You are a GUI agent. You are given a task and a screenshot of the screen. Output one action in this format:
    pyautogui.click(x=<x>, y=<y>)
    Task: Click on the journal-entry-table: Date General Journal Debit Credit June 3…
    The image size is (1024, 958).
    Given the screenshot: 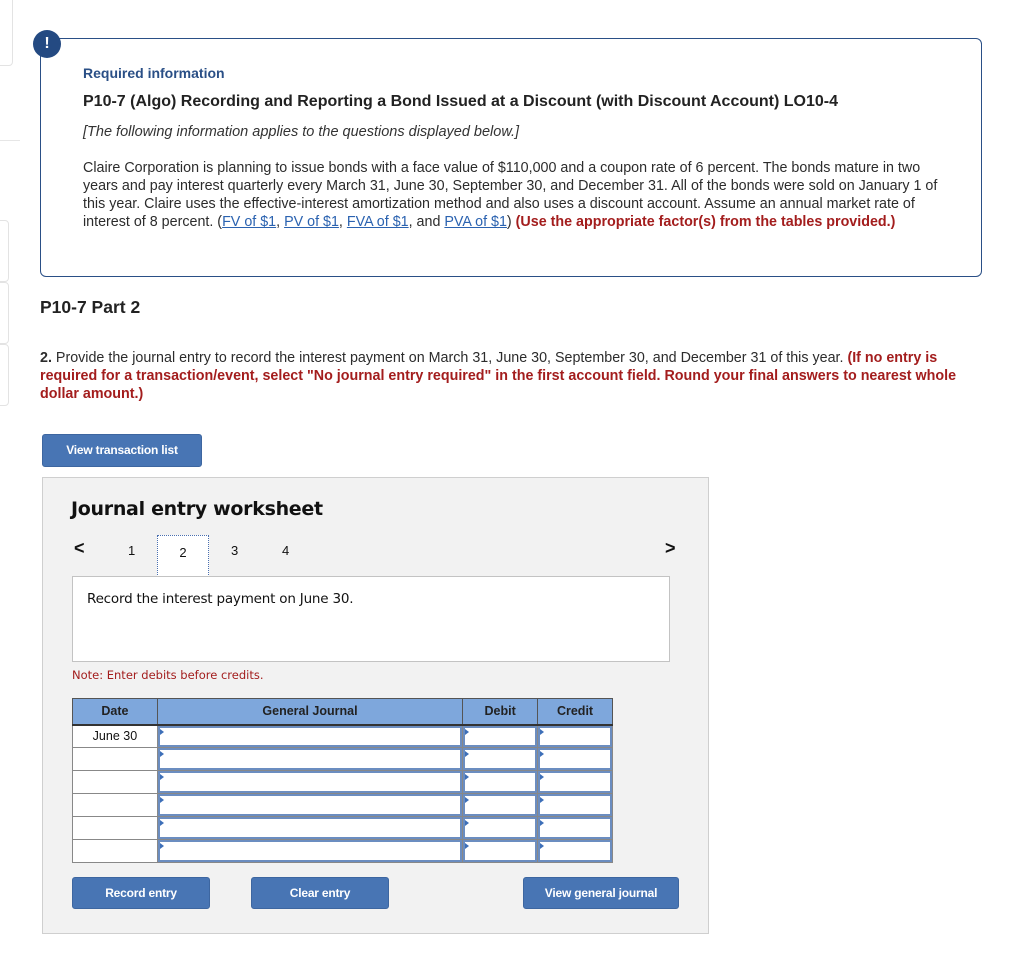 What is the action you would take?
    pyautogui.click(x=342, y=780)
    